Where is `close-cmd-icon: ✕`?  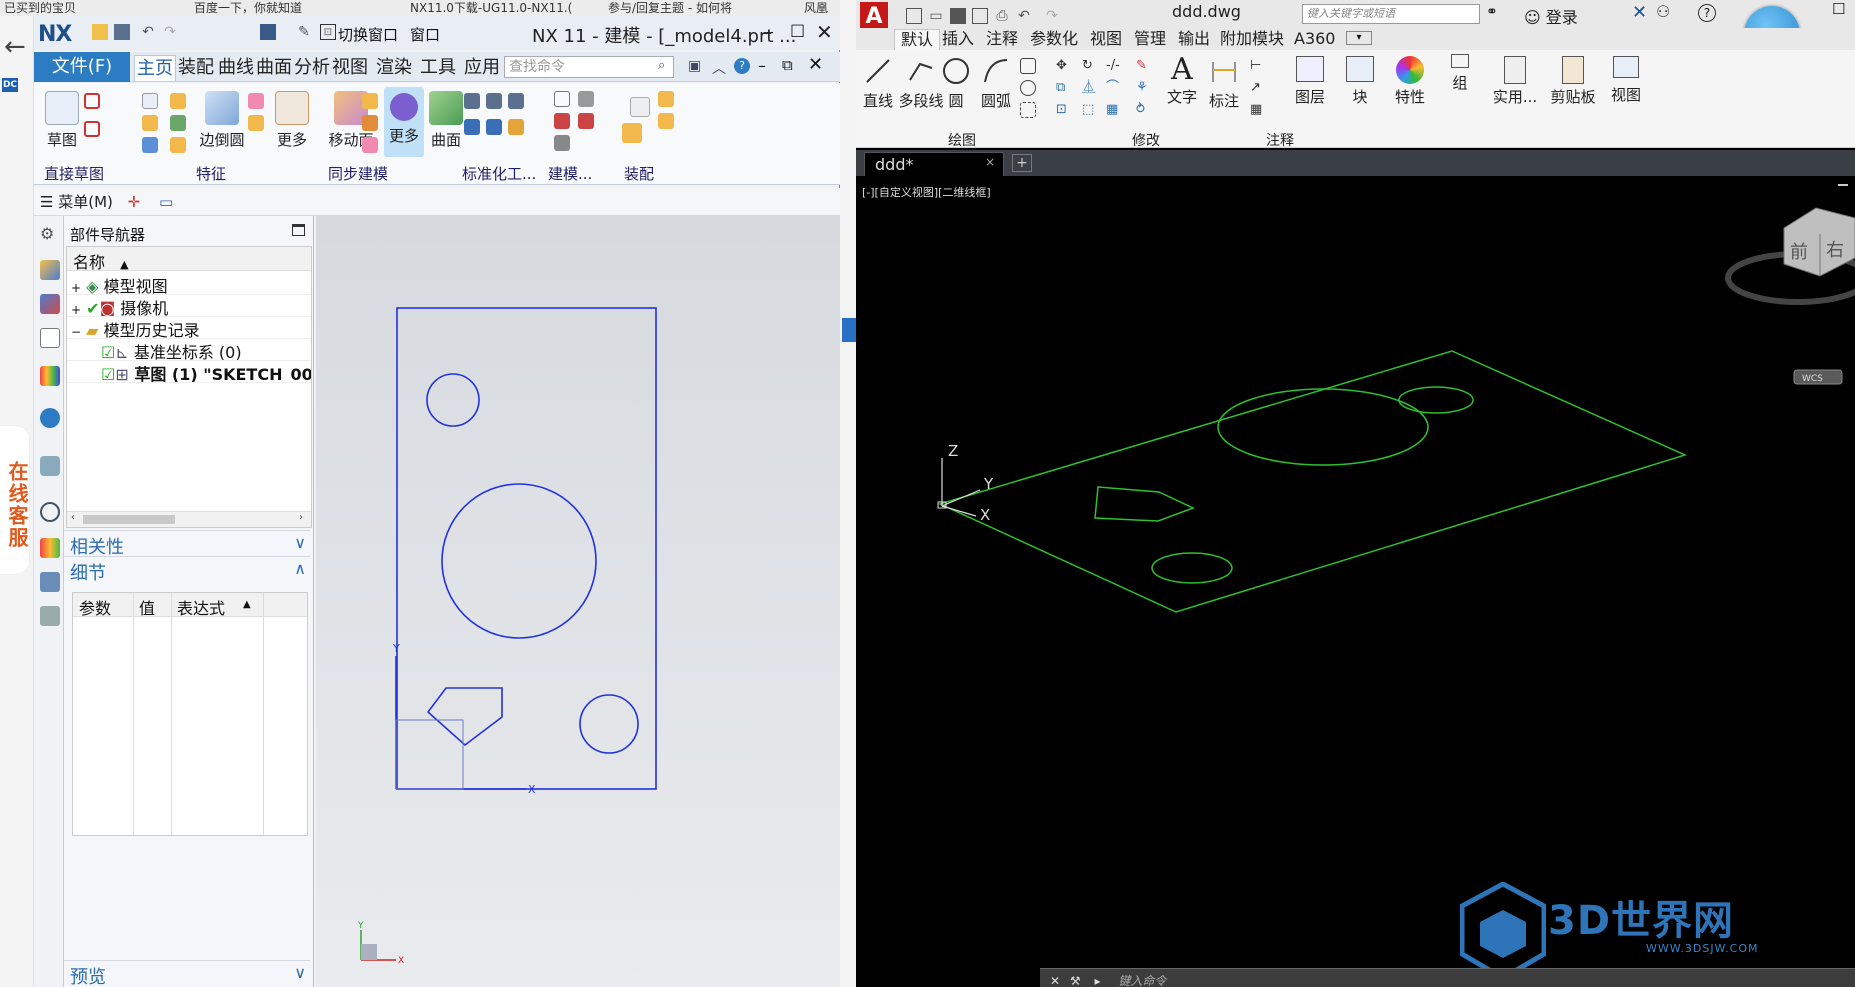
close-cmd-icon: ✕ is located at coordinates (1055, 980).